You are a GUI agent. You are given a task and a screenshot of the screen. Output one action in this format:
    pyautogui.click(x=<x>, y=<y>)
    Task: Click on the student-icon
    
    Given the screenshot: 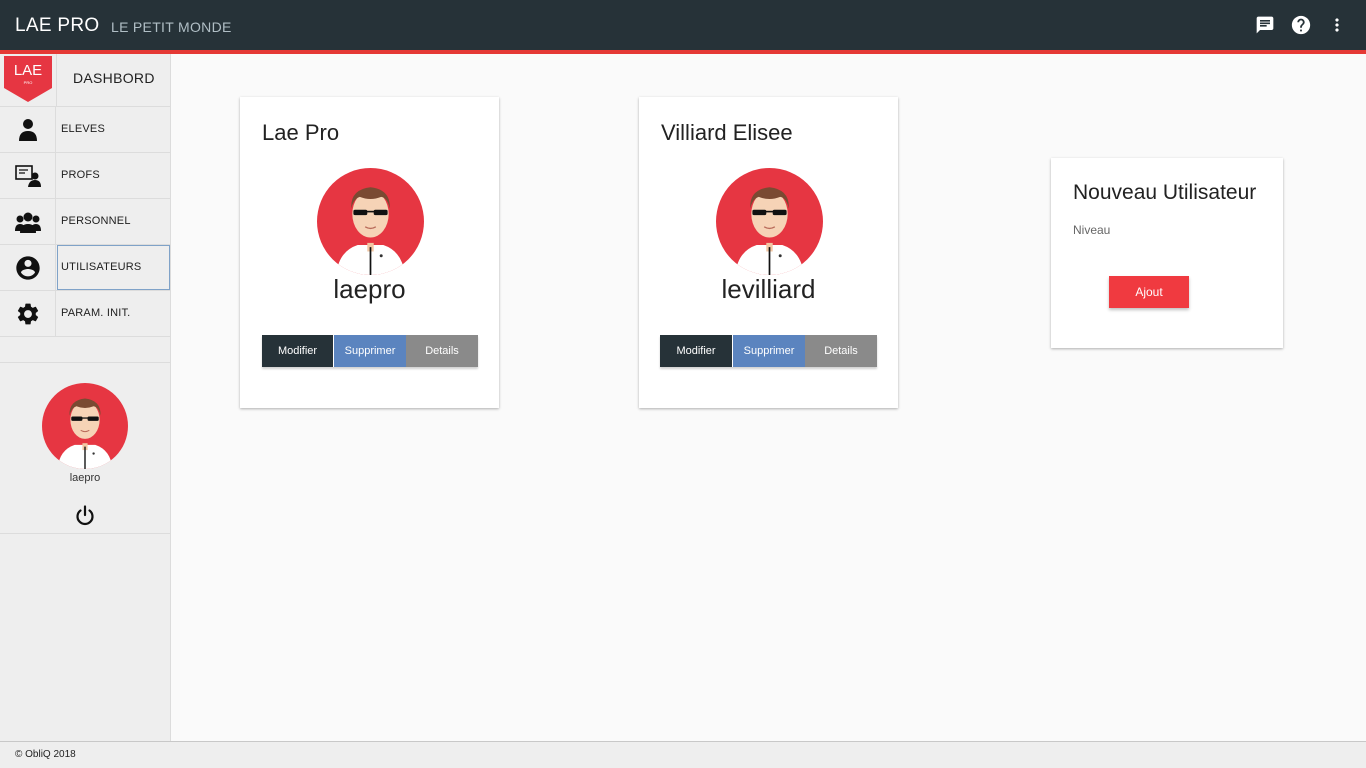 What is the action you would take?
    pyautogui.click(x=28, y=129)
    